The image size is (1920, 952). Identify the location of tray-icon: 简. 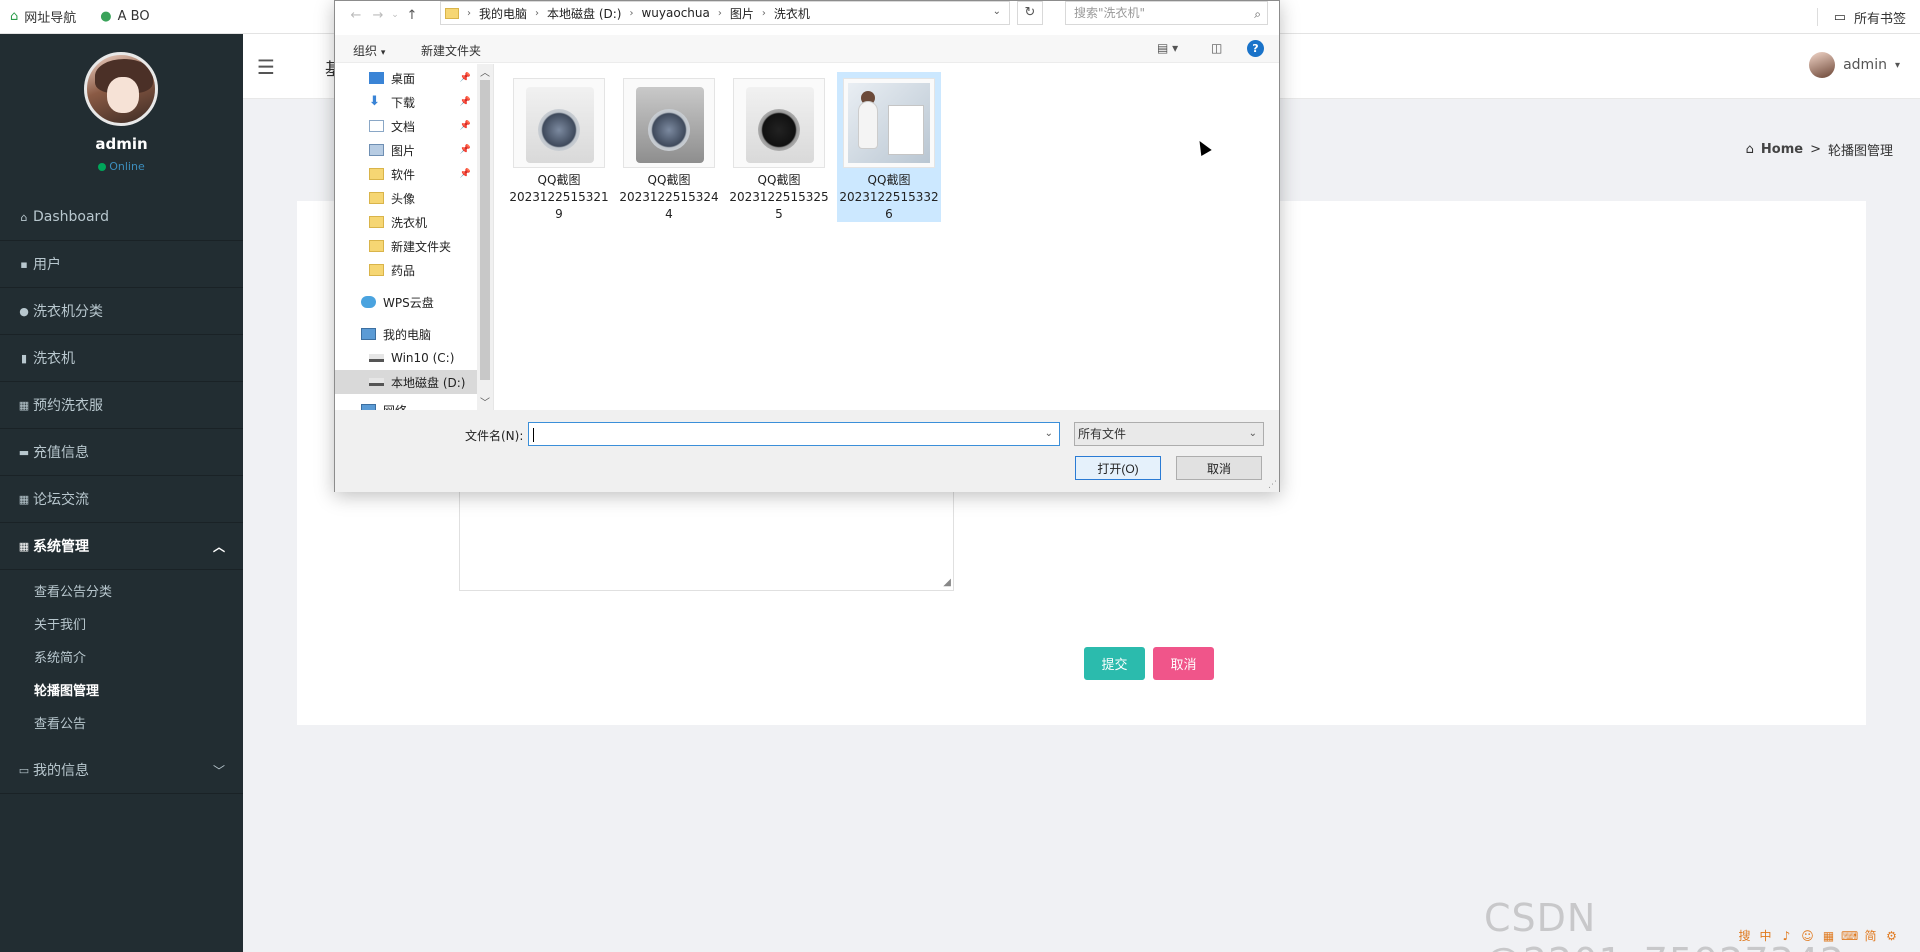
(1870, 936).